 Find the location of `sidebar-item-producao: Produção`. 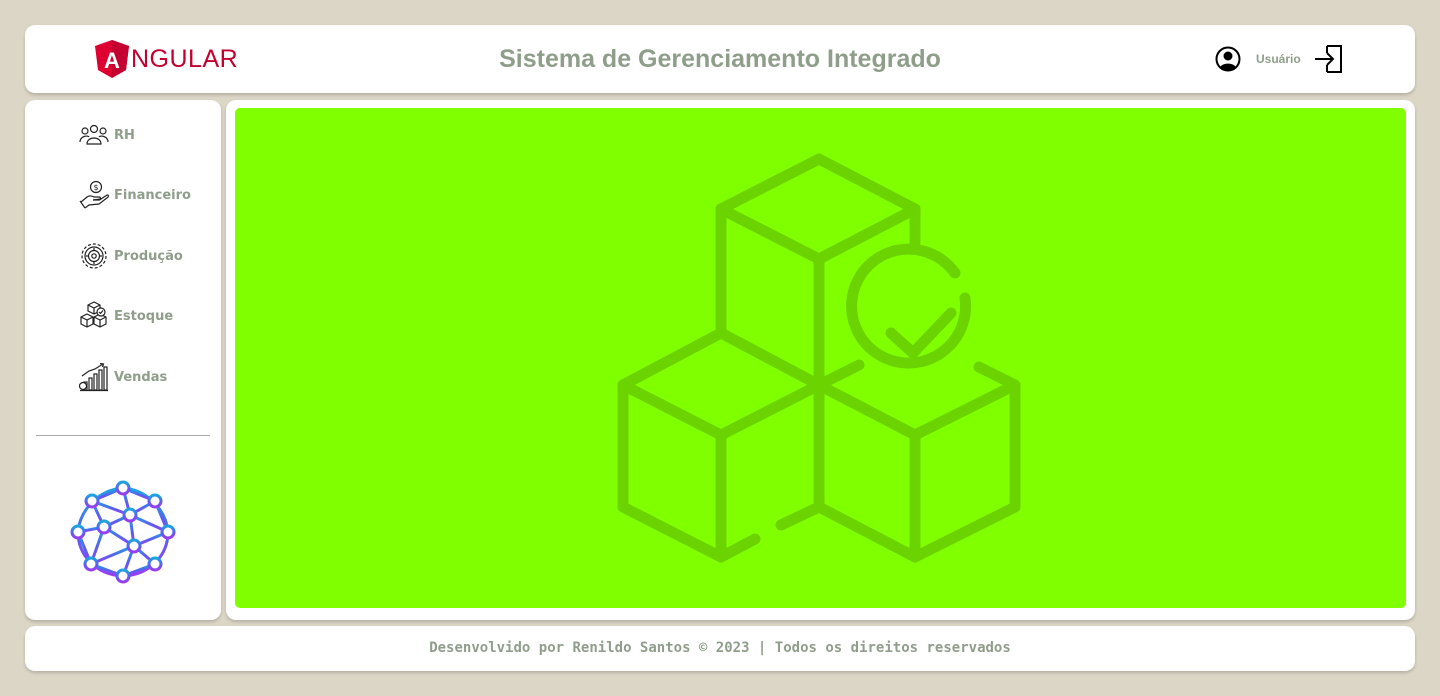

sidebar-item-producao: Produção is located at coordinates (131, 256).